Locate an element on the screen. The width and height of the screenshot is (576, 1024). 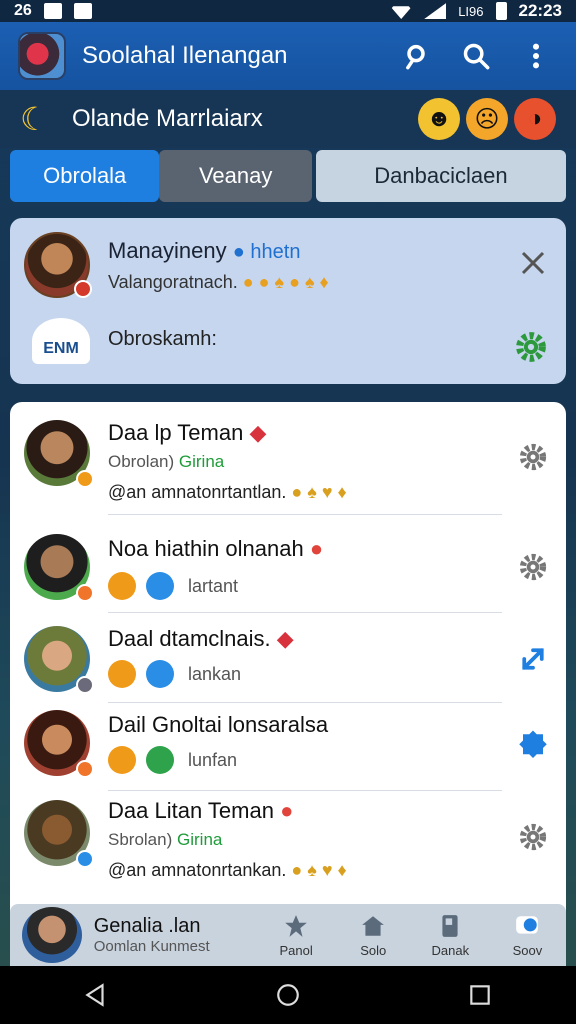
tab-third: Danbaciclaen is located at coordinates (440, 176).